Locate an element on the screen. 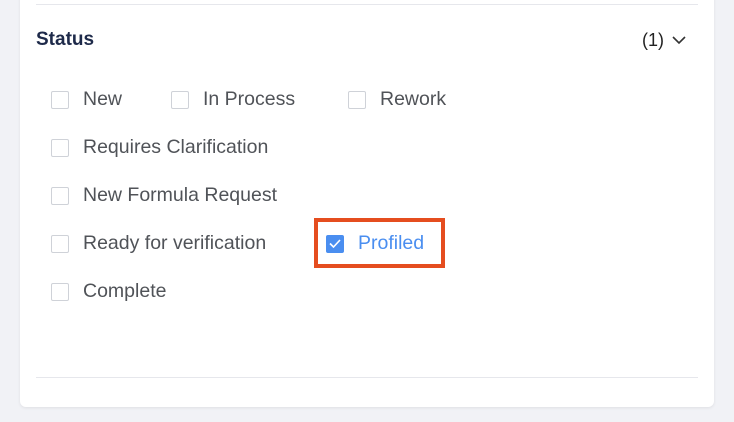 The image size is (734, 422). status-option-new: New is located at coordinates (86, 99).